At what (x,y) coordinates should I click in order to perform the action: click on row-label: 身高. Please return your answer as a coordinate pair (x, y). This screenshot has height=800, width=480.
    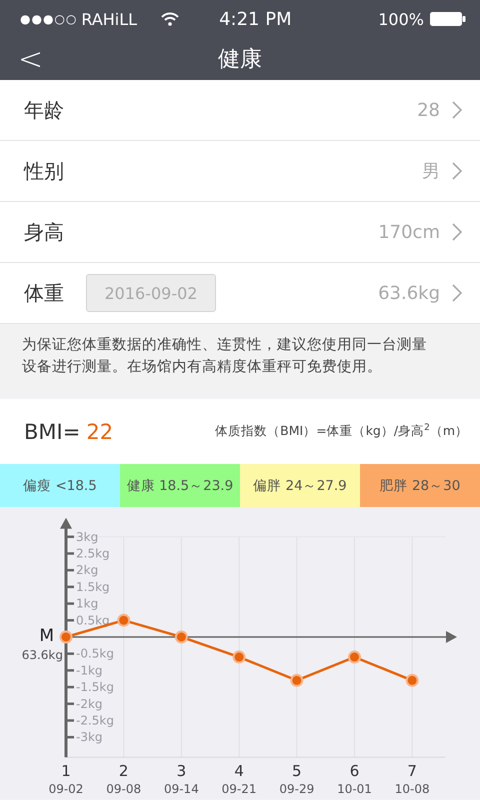
    Looking at the image, I should click on (44, 232).